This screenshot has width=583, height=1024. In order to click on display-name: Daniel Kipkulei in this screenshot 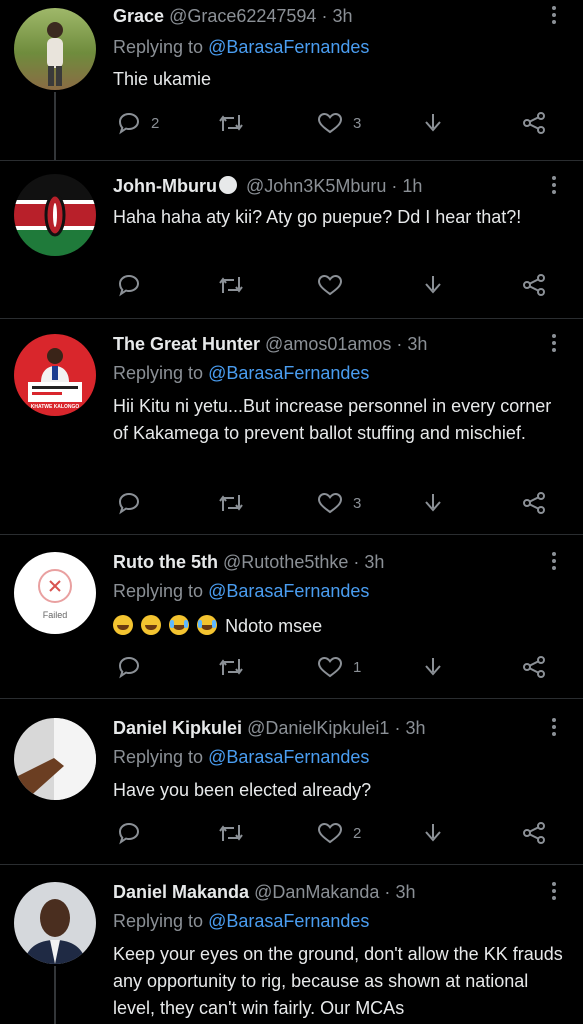, I will do `click(177, 728)`.